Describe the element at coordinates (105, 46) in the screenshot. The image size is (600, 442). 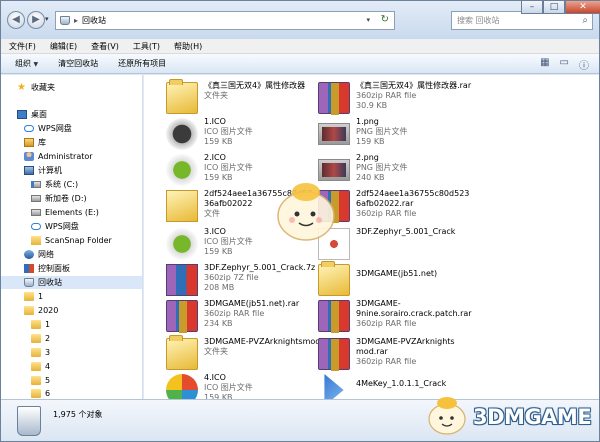
I see `menu-view: 查看(V)` at that location.